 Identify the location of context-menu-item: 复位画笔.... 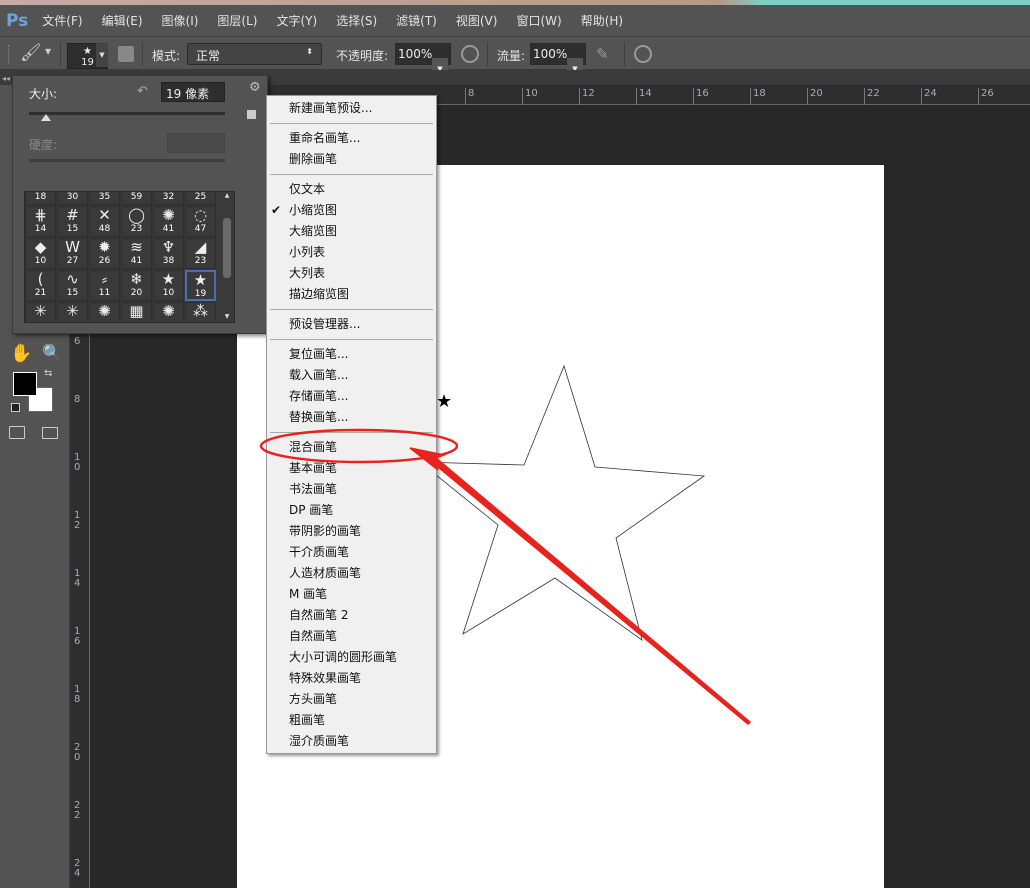
(351, 354).